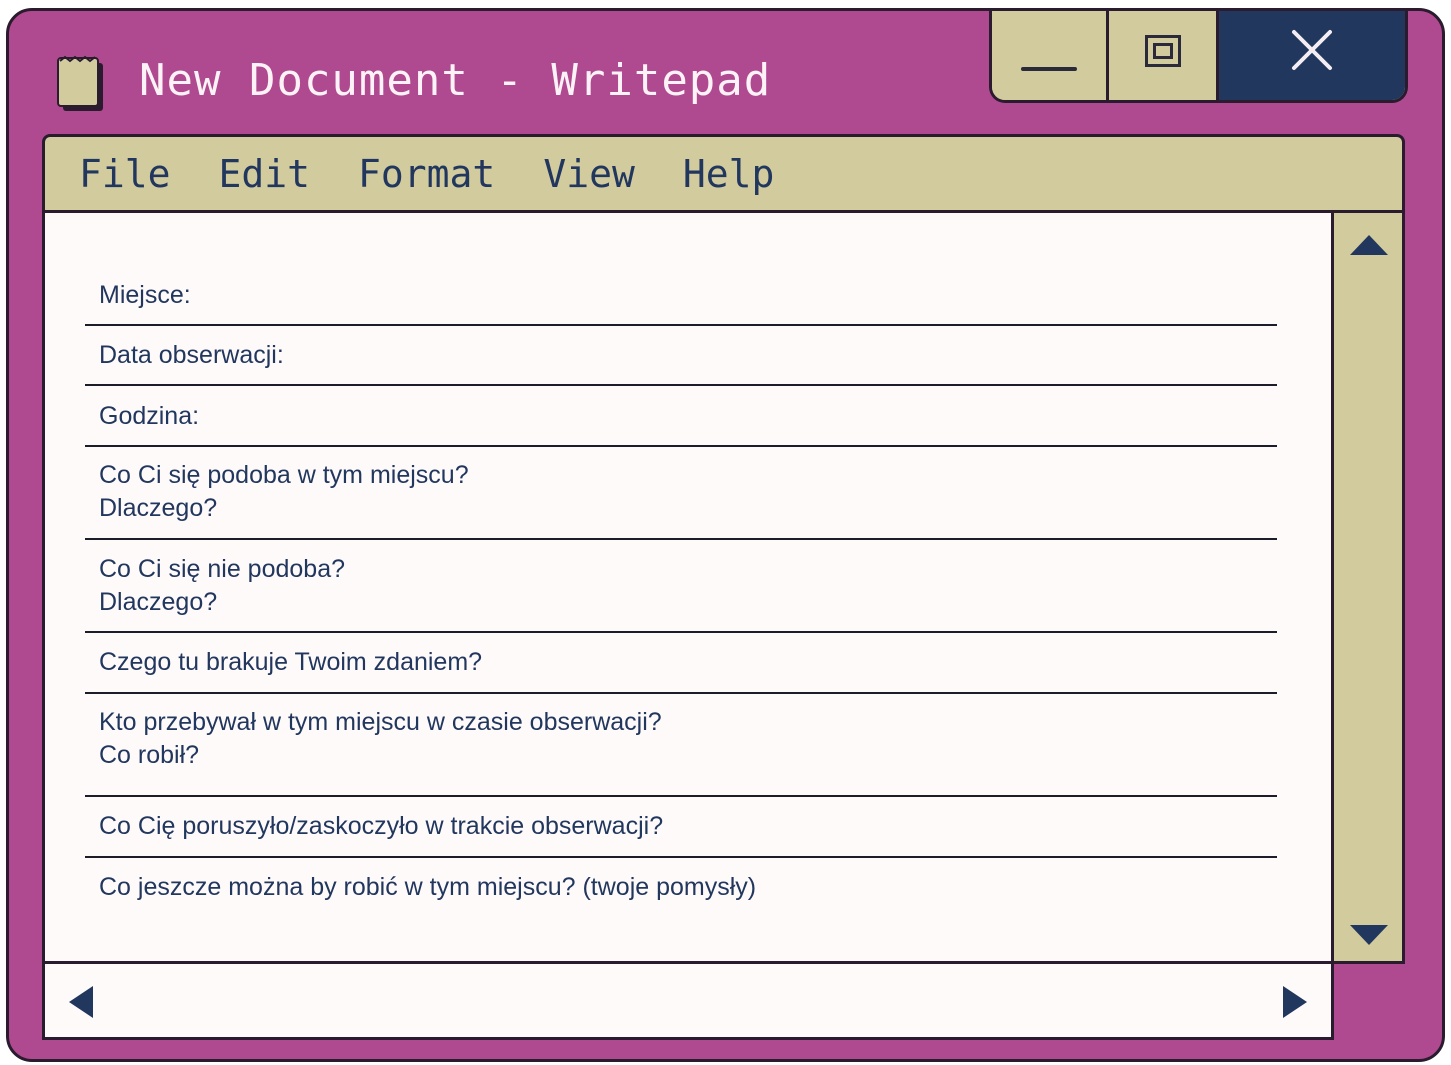 This screenshot has height=1065, width=1451. What do you see at coordinates (191, 355) in the screenshot?
I see `field-label: Data obserwacji:` at bounding box center [191, 355].